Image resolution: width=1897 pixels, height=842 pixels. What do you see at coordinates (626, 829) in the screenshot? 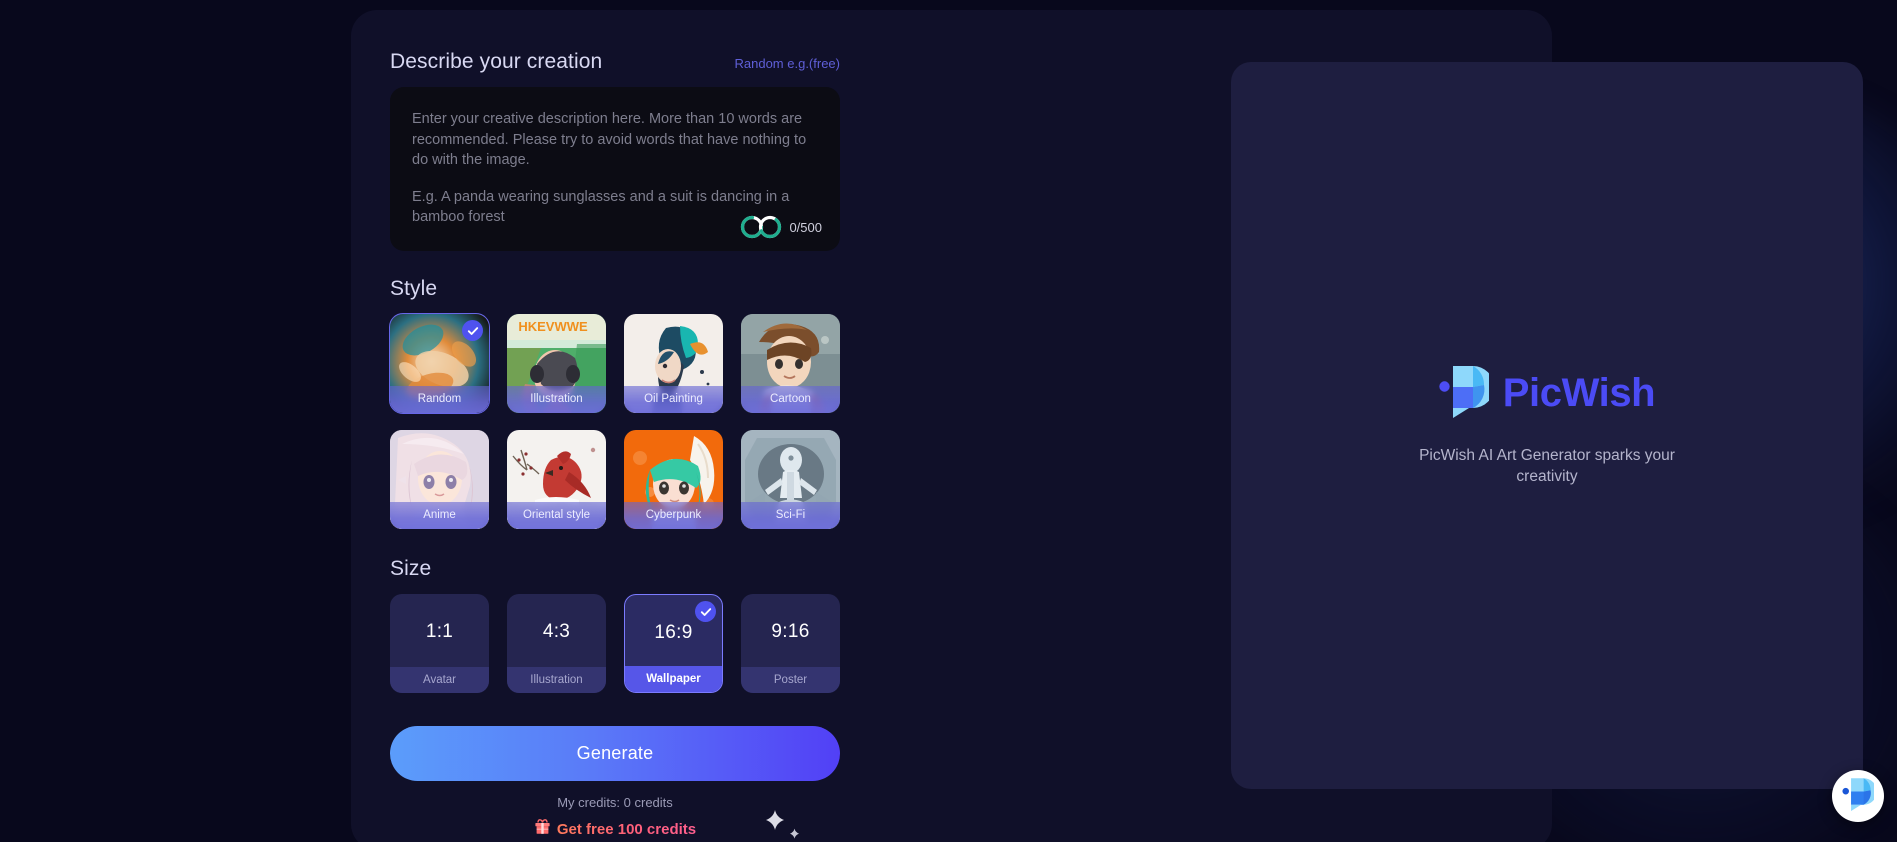
I see `get-free-credits-text: Get free 100 credits` at bounding box center [626, 829].